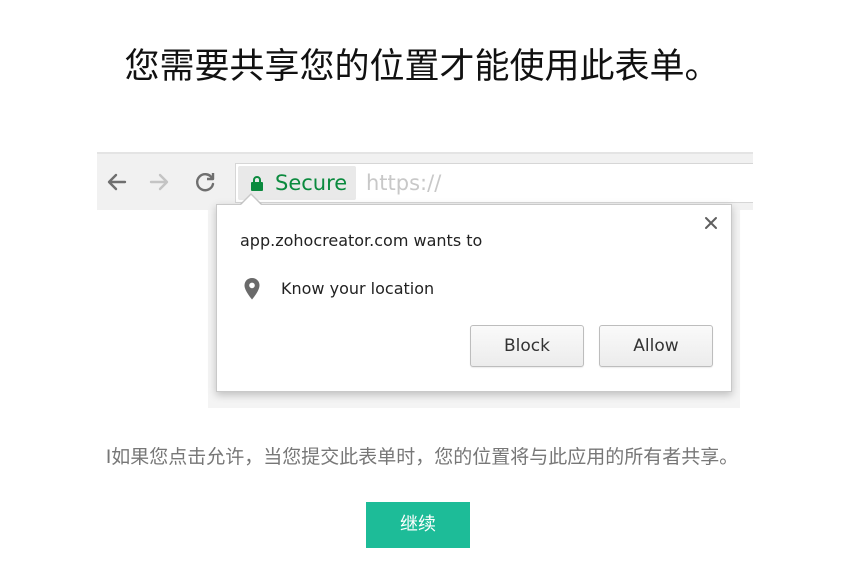 Image resolution: width=844 pixels, height=566 pixels. What do you see at coordinates (527, 346) in the screenshot?
I see `block-button: Block` at bounding box center [527, 346].